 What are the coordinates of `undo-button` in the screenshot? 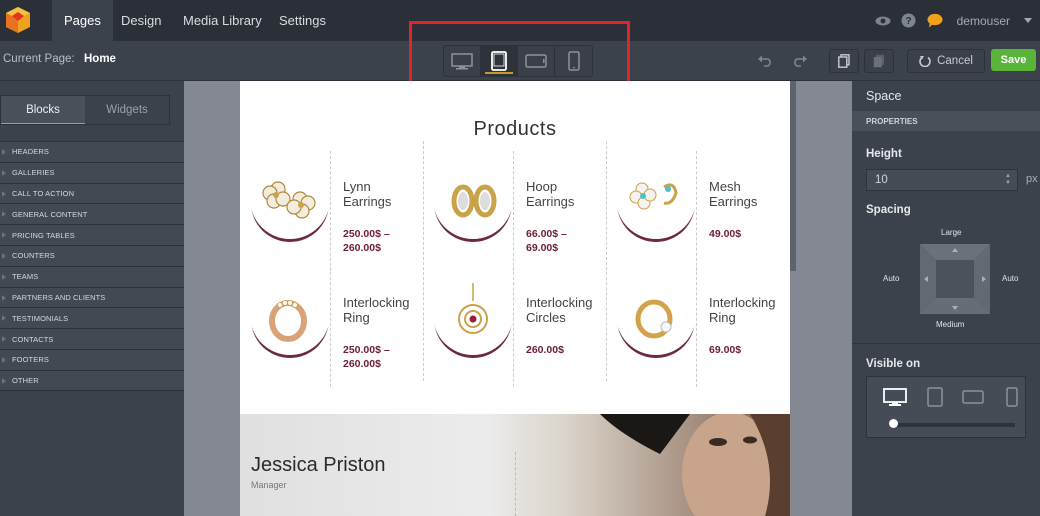 It's located at (765, 61).